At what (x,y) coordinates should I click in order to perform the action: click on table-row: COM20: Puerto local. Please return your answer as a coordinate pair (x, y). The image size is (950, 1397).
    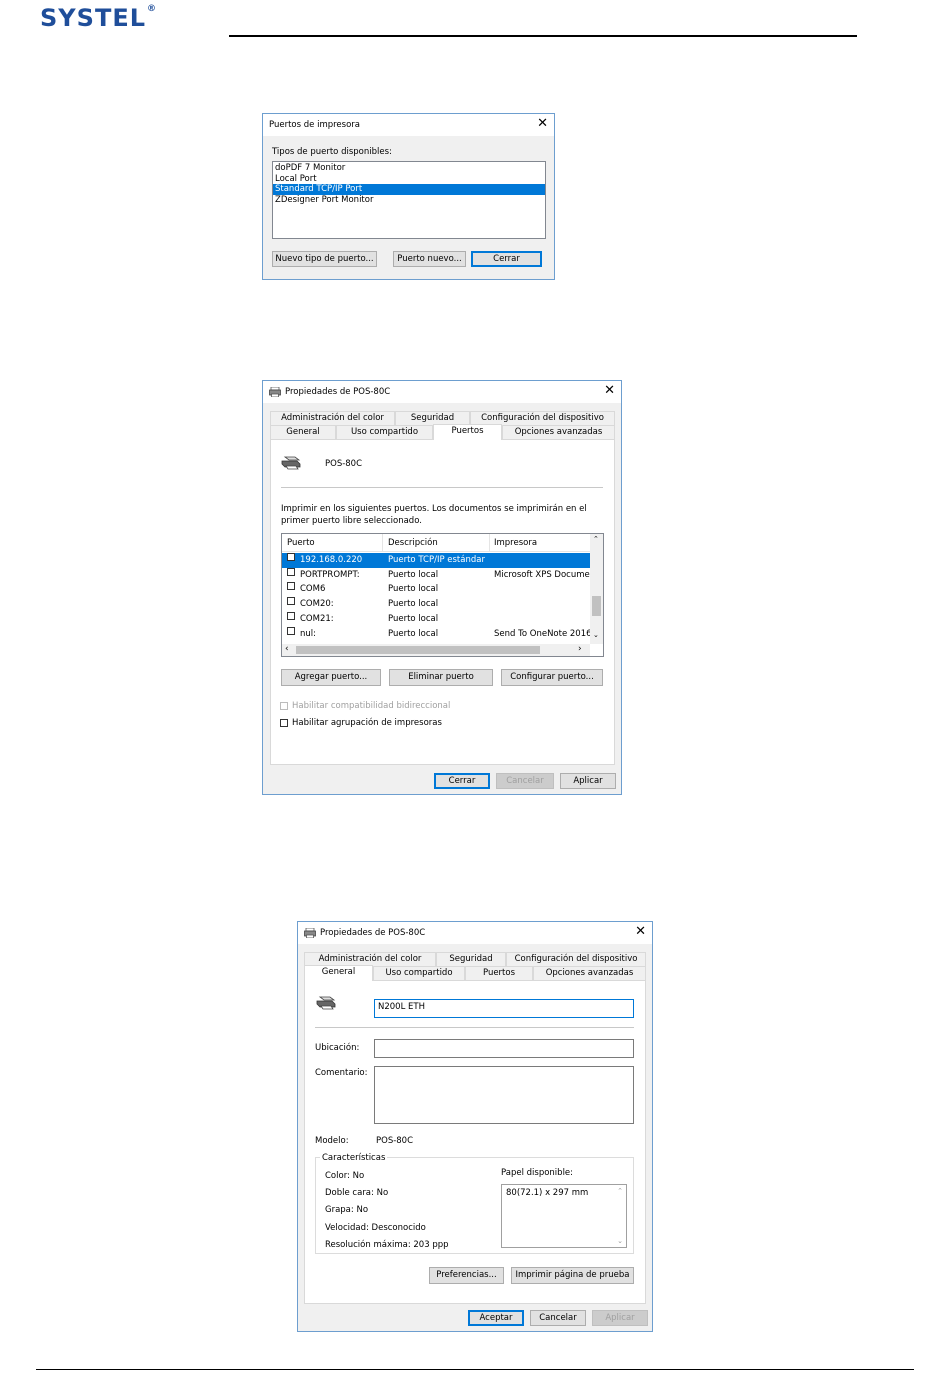
    Looking at the image, I should click on (436, 604).